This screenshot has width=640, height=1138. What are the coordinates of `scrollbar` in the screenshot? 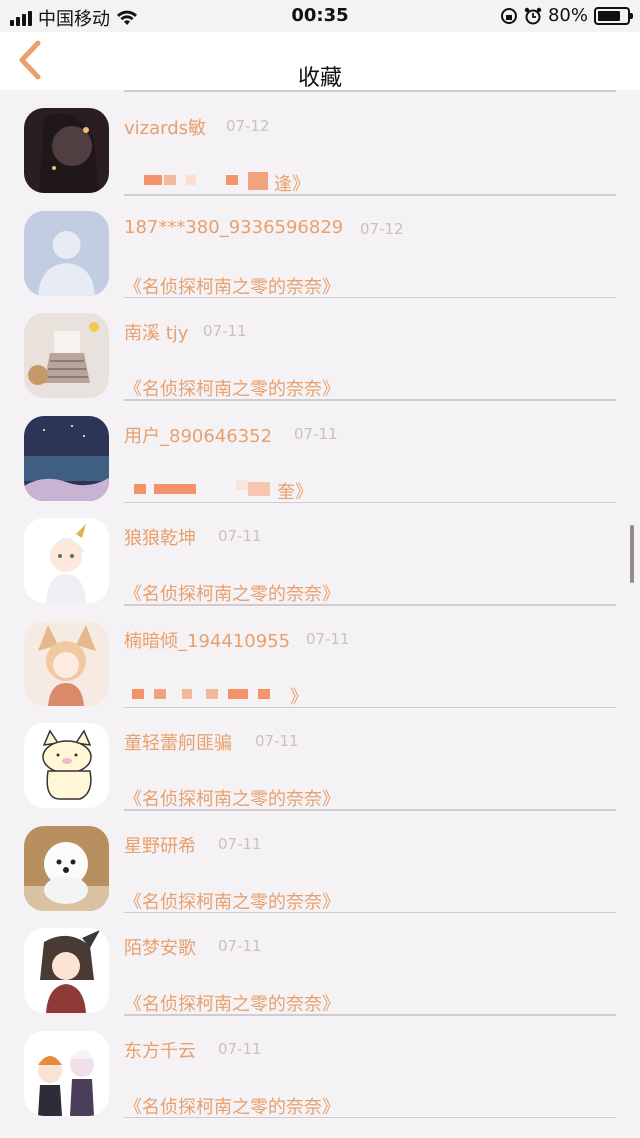 It's located at (632, 554).